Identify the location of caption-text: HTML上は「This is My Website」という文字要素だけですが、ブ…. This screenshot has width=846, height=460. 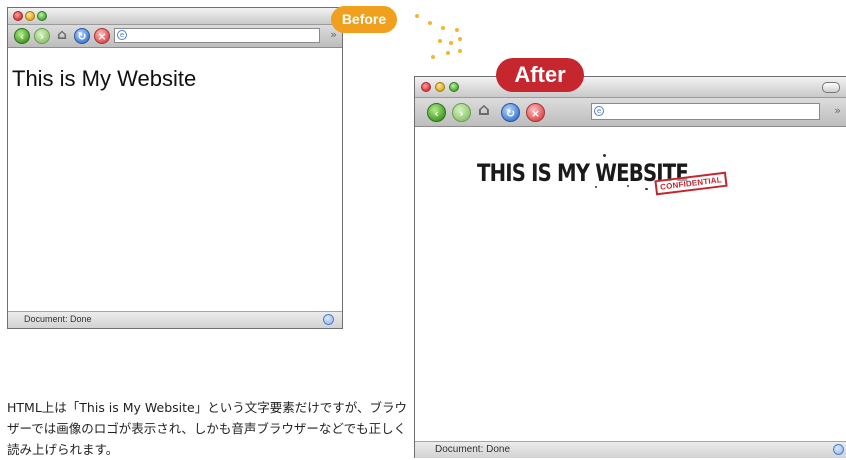
(207, 428).